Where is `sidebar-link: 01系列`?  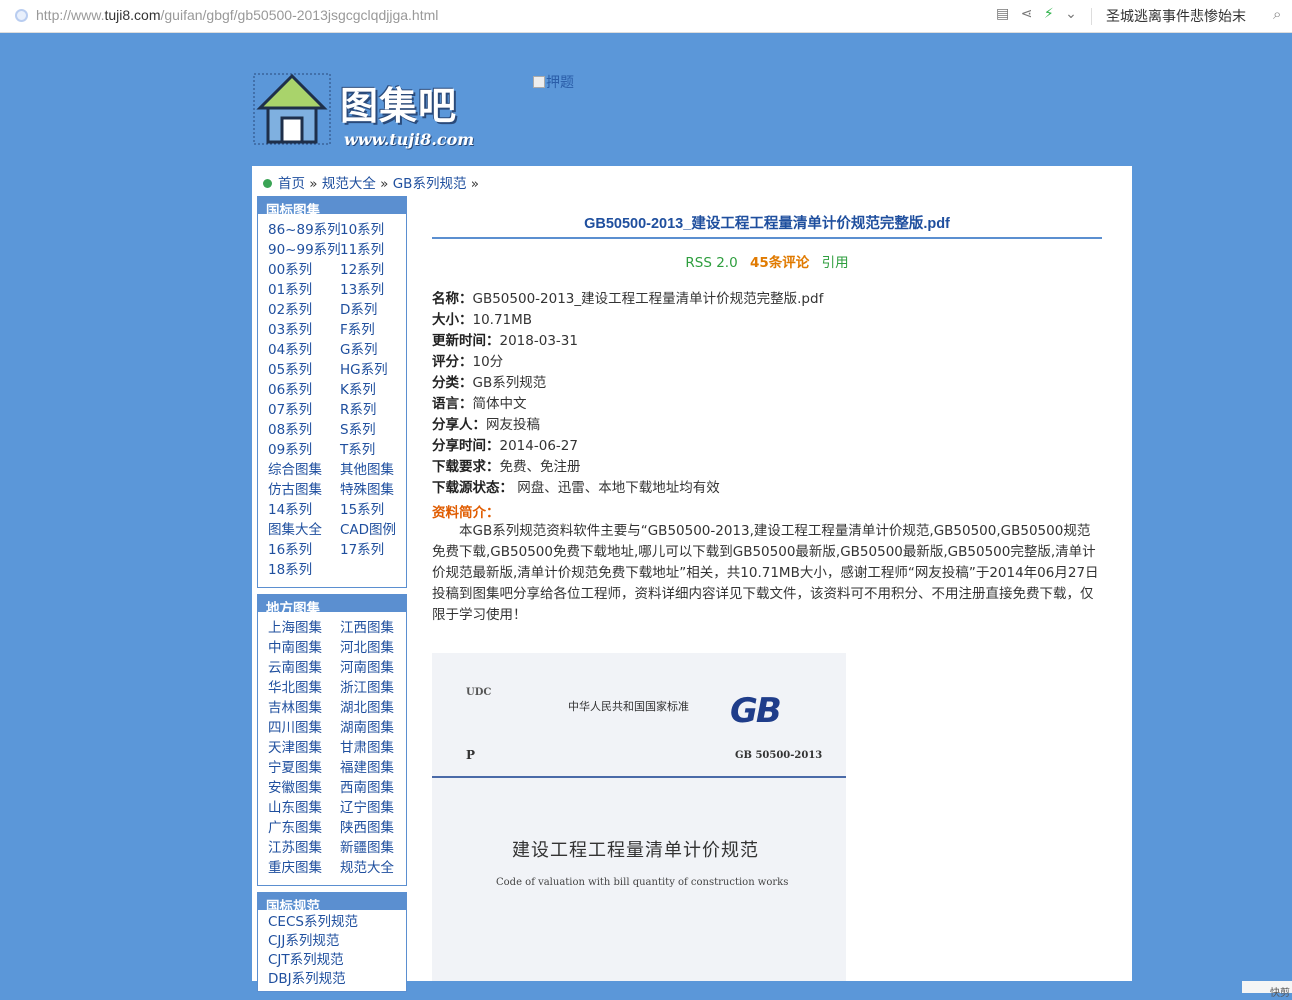 sidebar-link: 01系列 is located at coordinates (304, 290).